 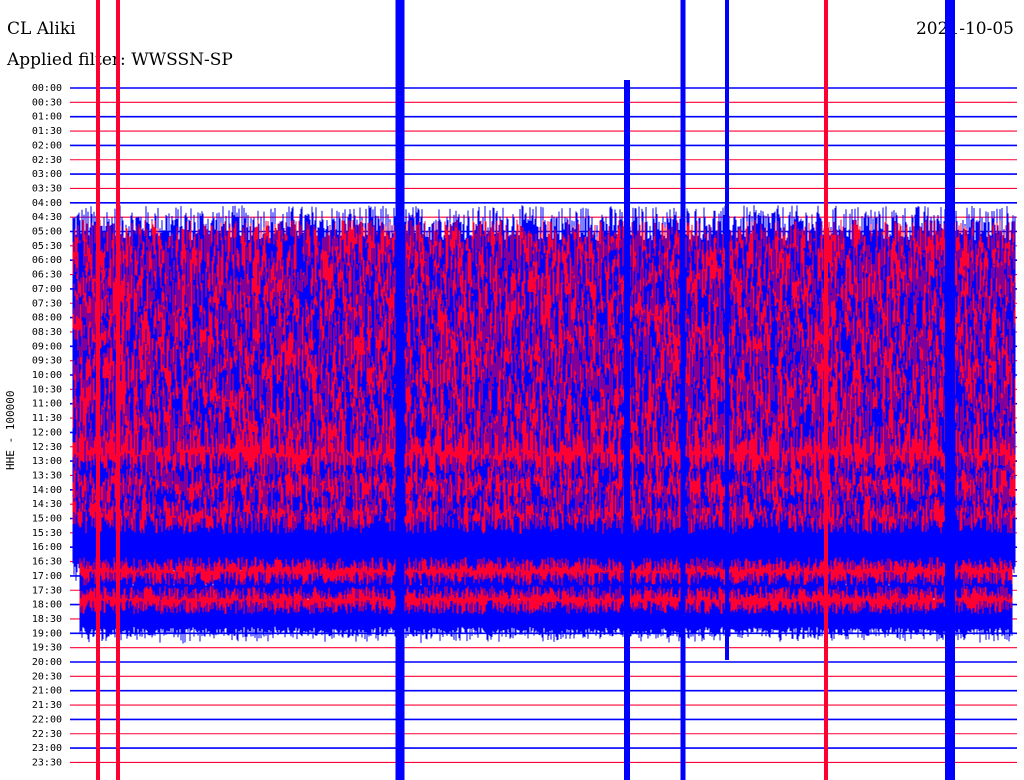 I want to click on y-tick-label: 17:00, so click(x=47, y=576).